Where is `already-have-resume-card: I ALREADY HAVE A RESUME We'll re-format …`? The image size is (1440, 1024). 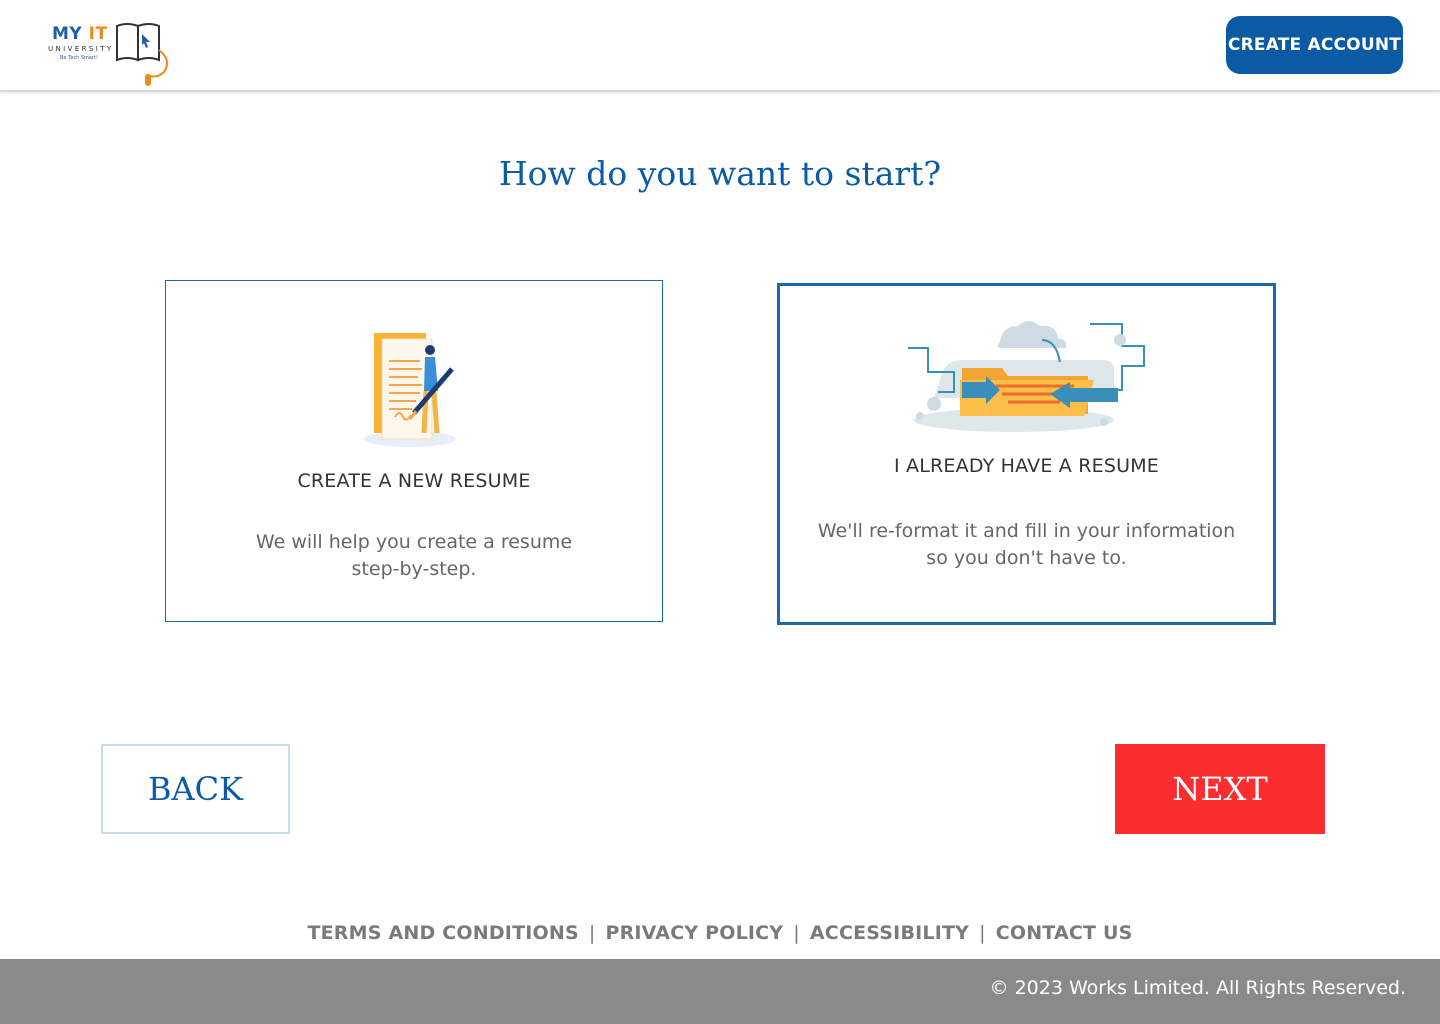 already-have-resume-card: I ALREADY HAVE A RESUME We'll re-format … is located at coordinates (1026, 454).